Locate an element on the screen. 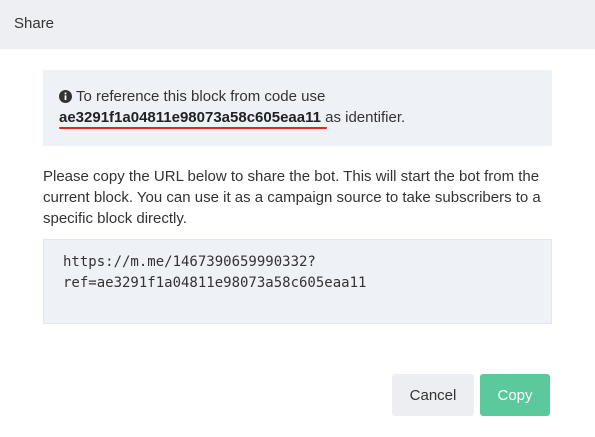  cancel-button: Cancel is located at coordinates (433, 395).